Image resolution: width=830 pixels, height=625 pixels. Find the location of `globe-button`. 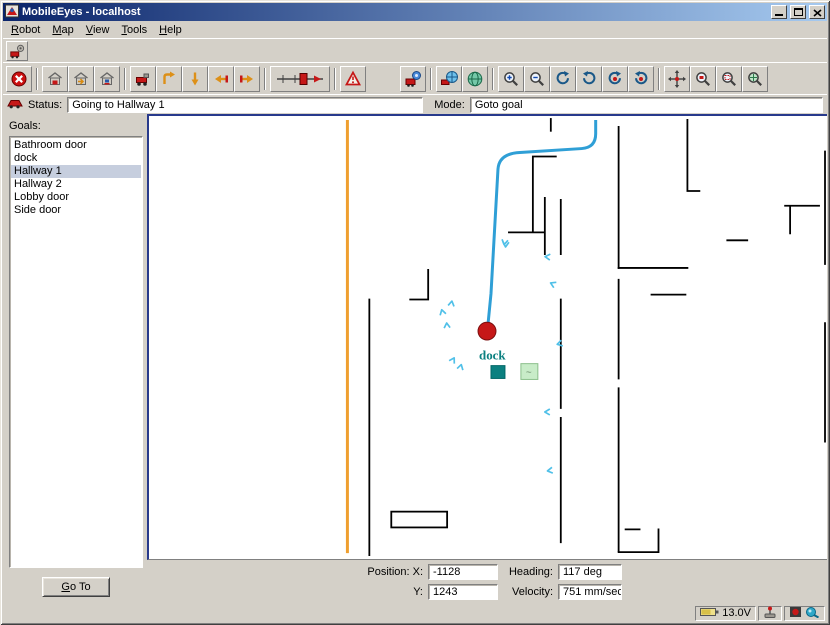

globe-button is located at coordinates (475, 78).